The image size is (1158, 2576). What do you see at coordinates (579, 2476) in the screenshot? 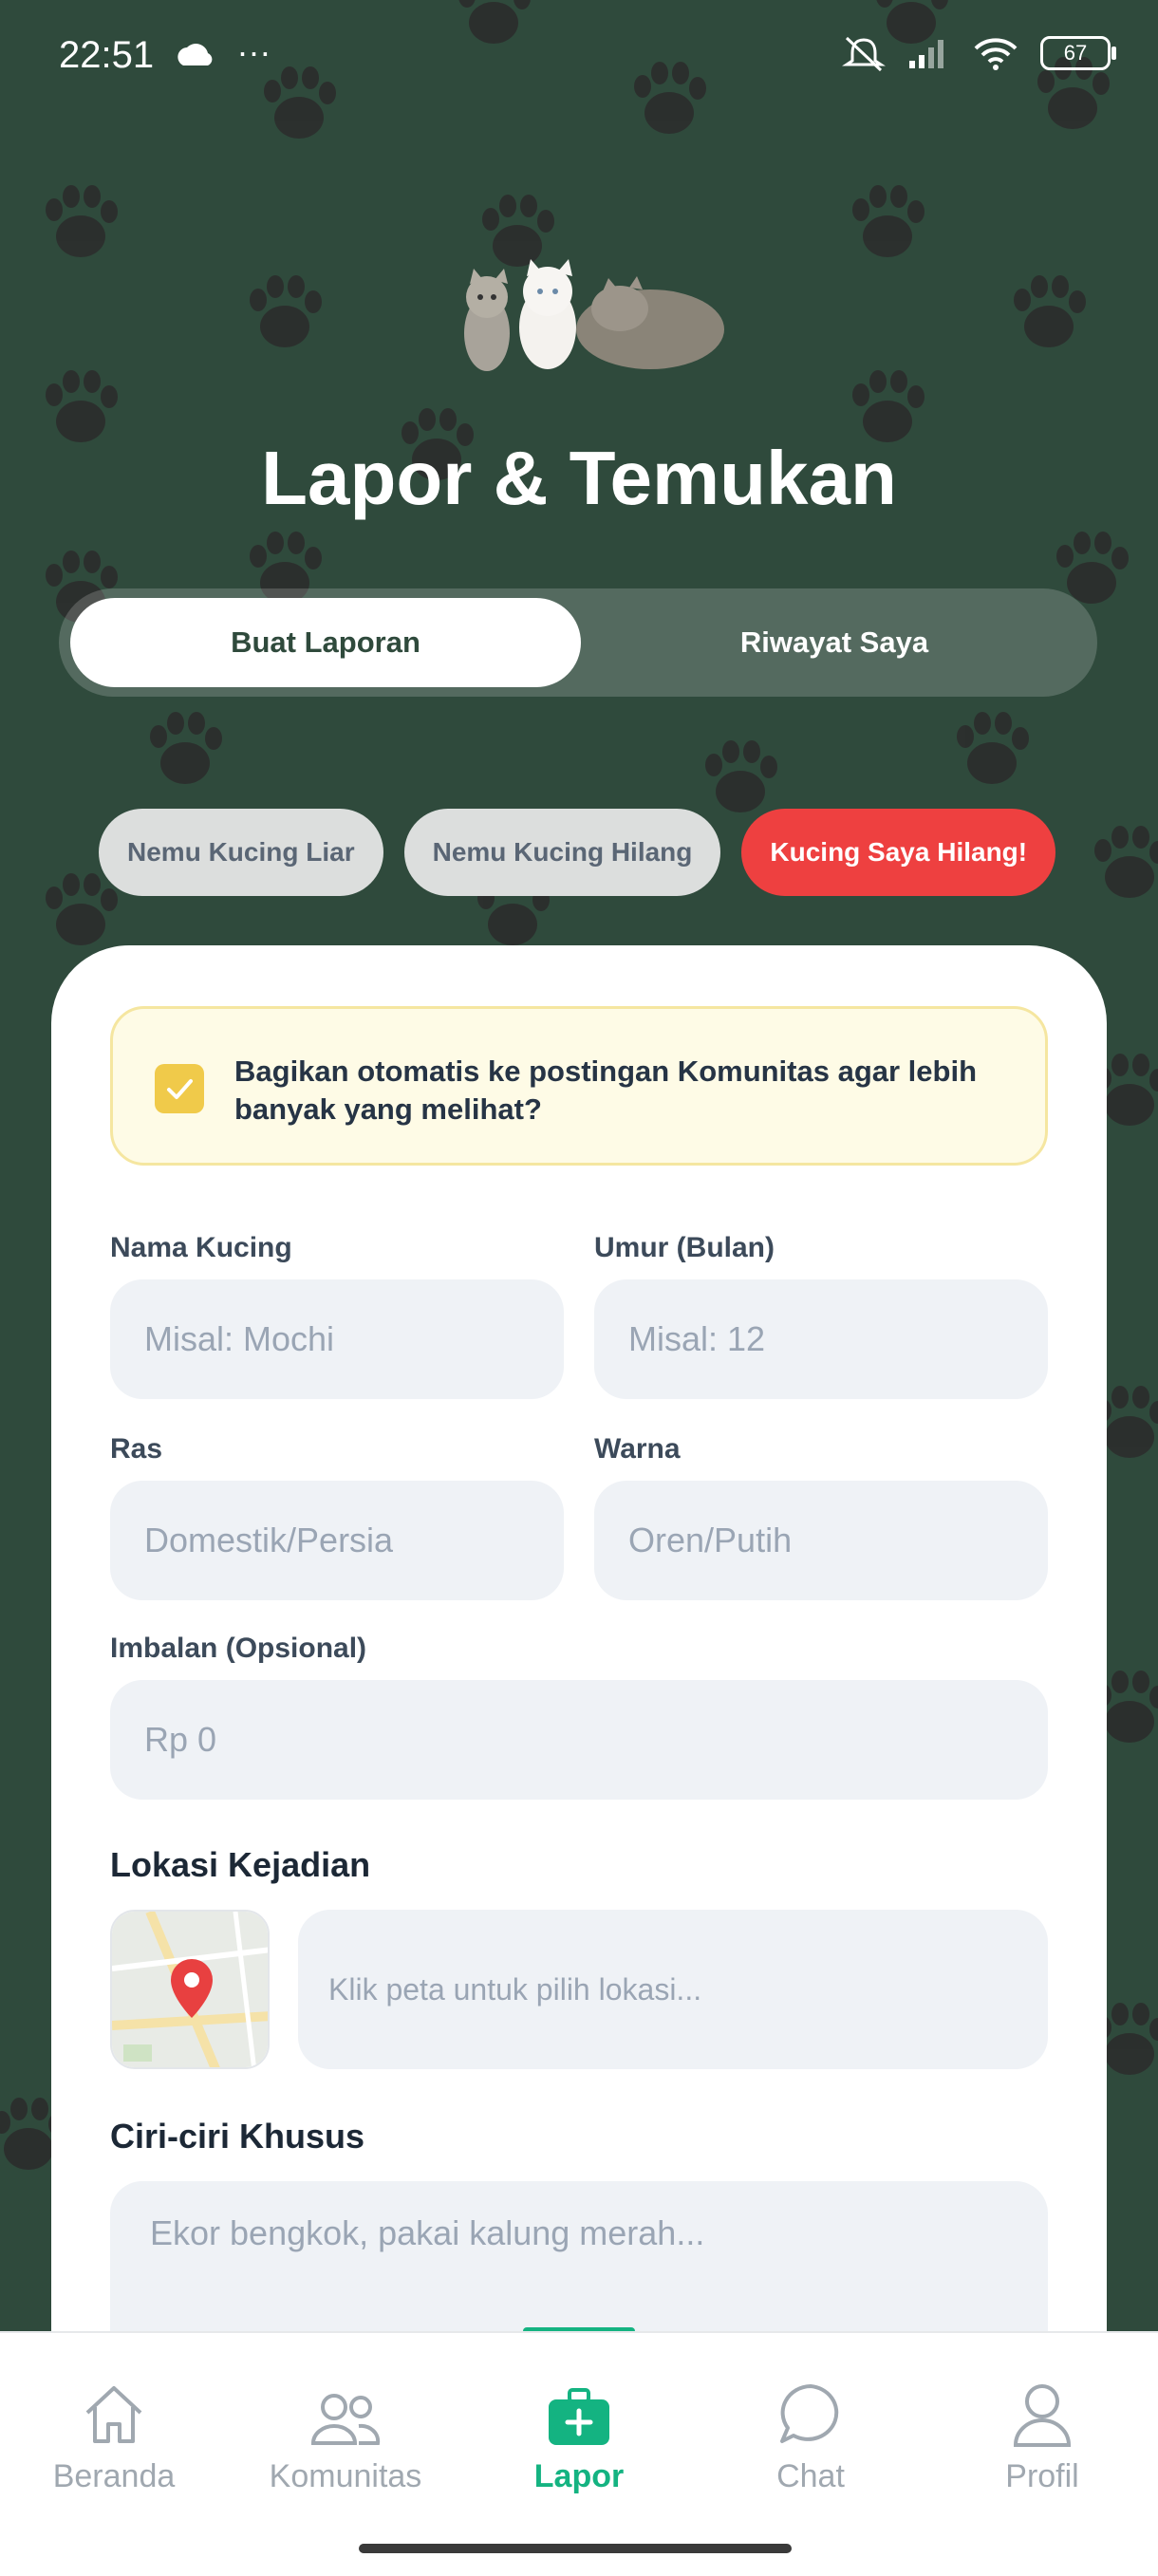
I see `tab-label: Lapor` at bounding box center [579, 2476].